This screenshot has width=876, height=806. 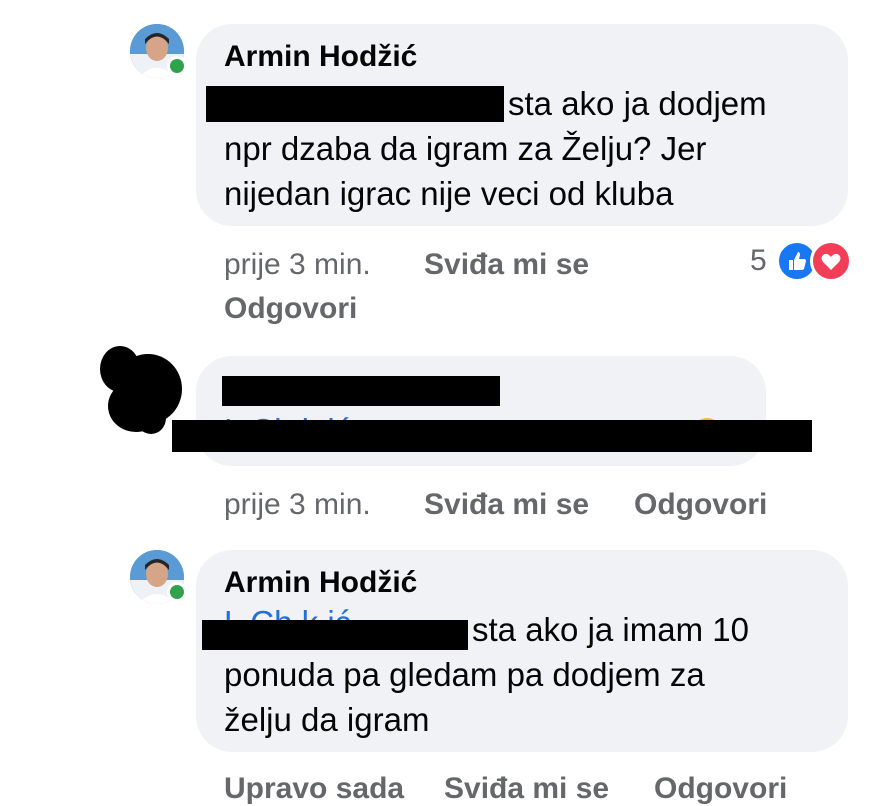 I want to click on comment-text-line: sta ako ja imam 10, so click(x=610, y=629).